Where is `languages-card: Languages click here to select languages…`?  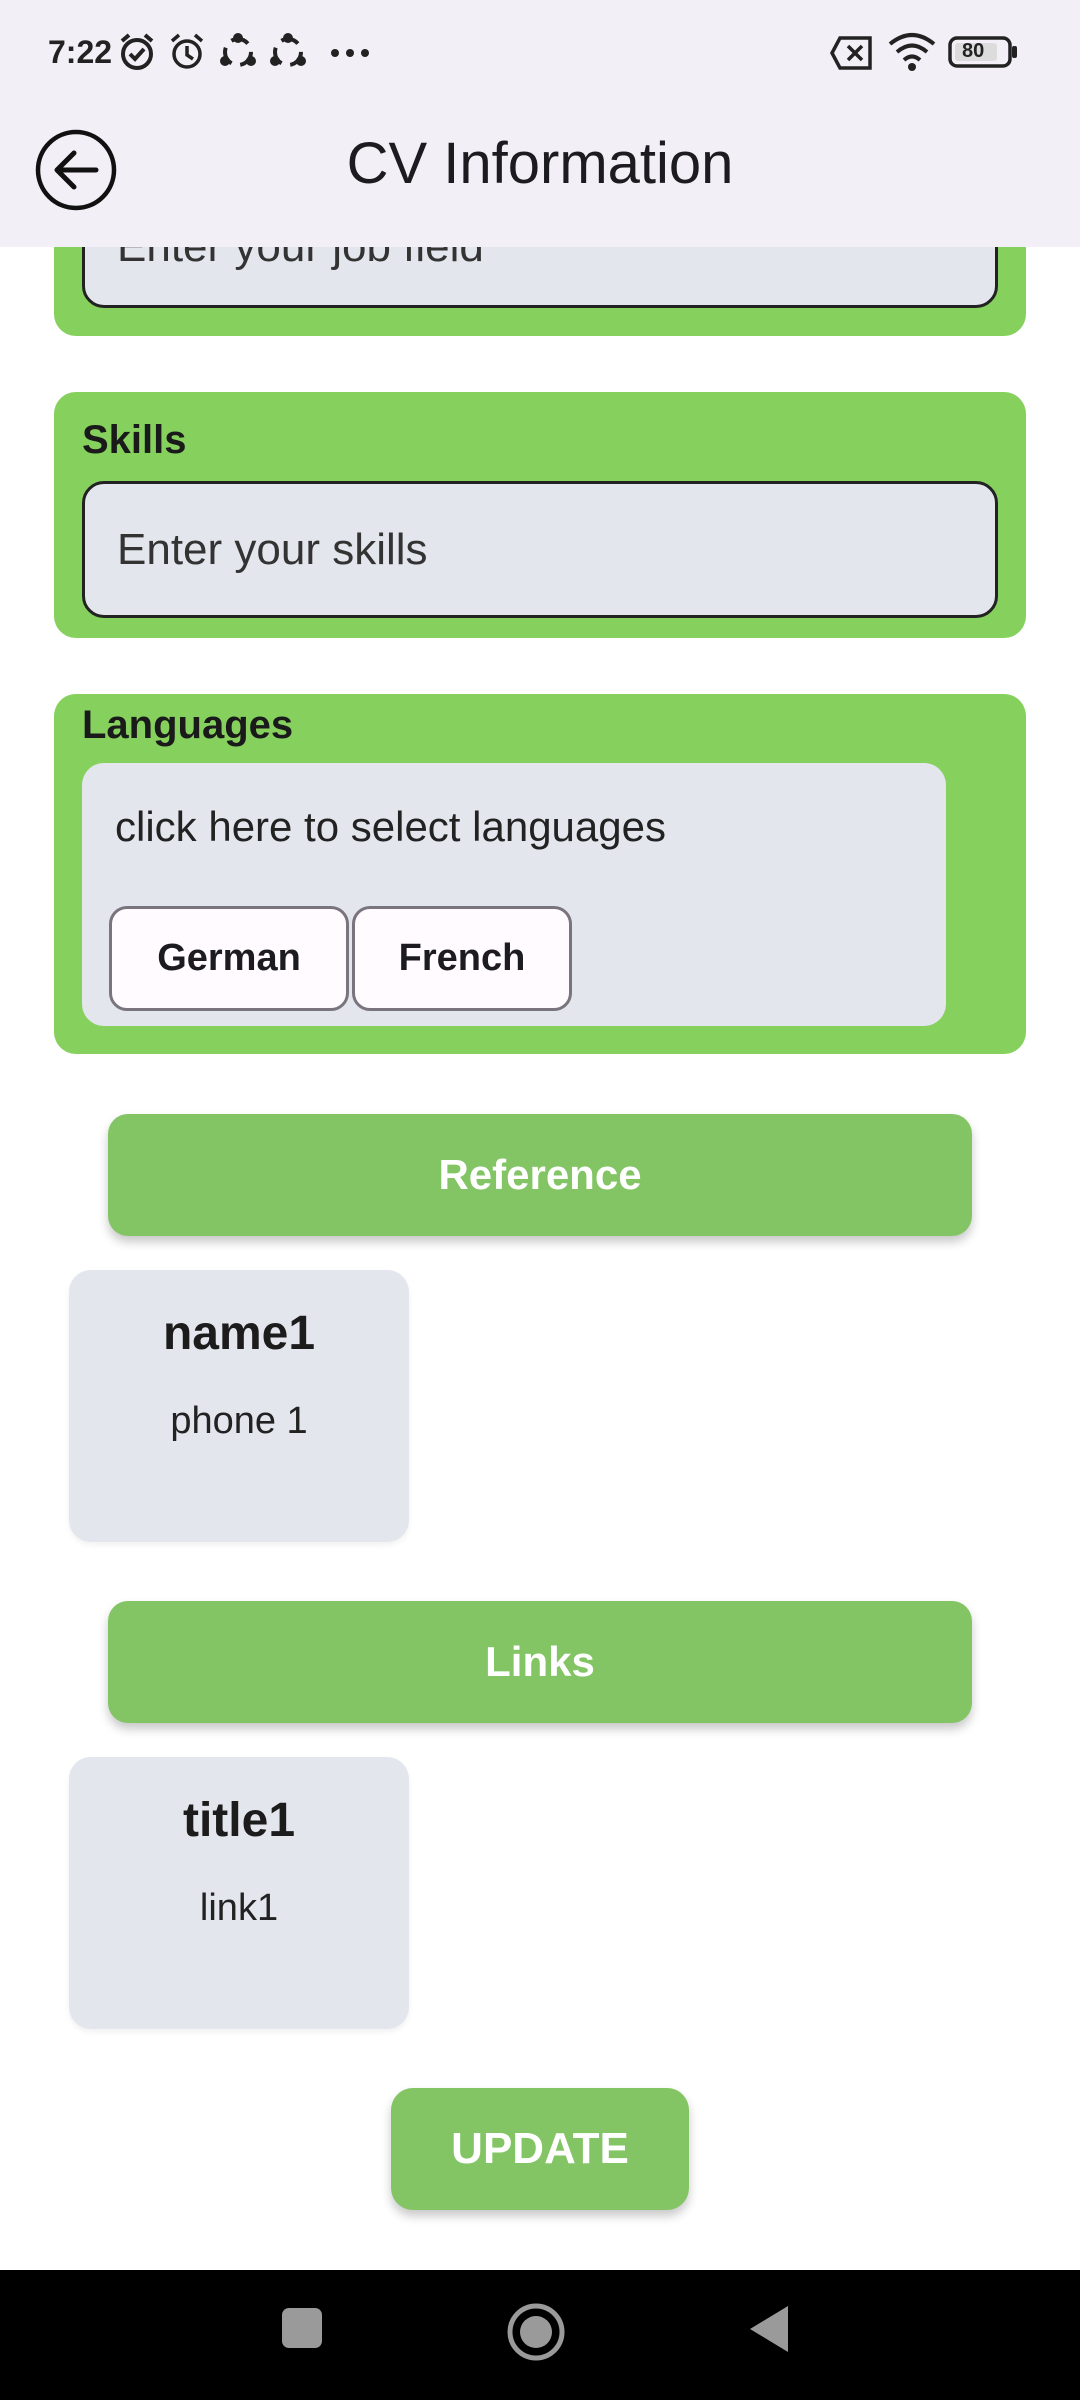 languages-card: Languages click here to select languages… is located at coordinates (540, 874).